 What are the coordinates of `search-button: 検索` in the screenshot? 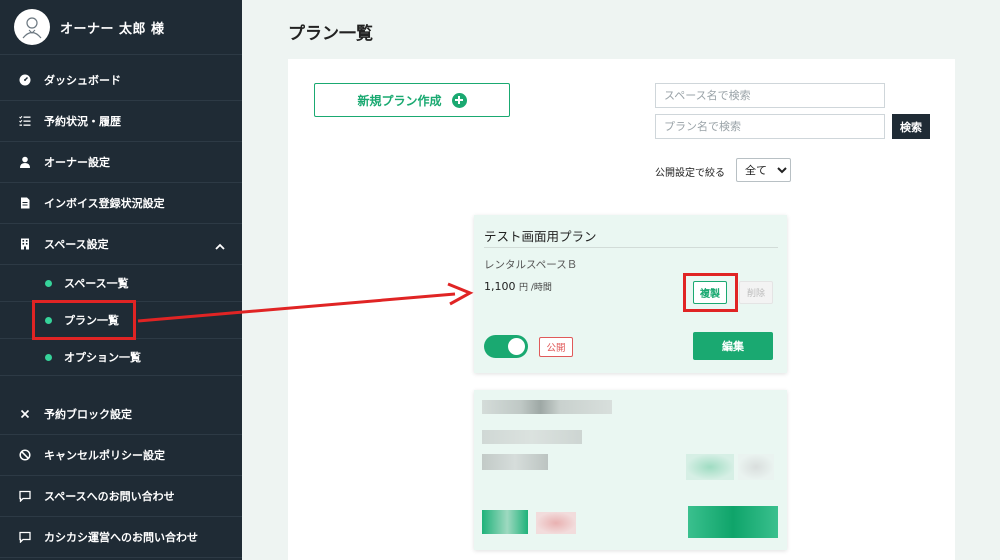 It's located at (911, 126).